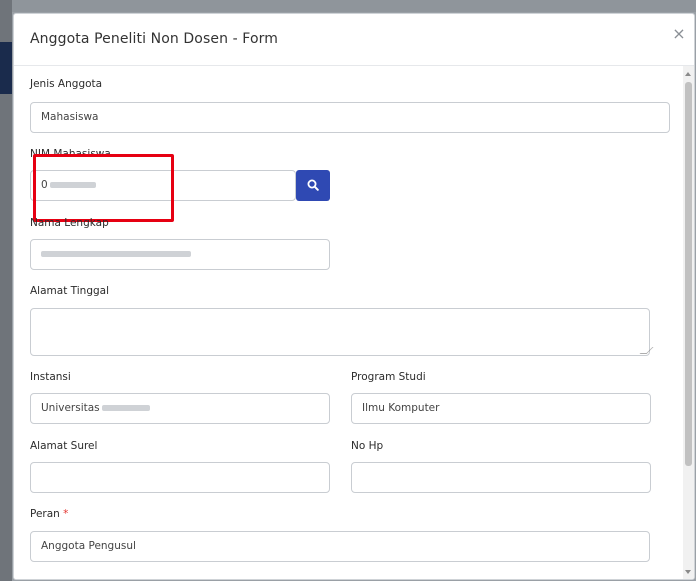 The width and height of the screenshot is (696, 581). What do you see at coordinates (688, 572) in the screenshot?
I see `scroll-down-arrow-icon` at bounding box center [688, 572].